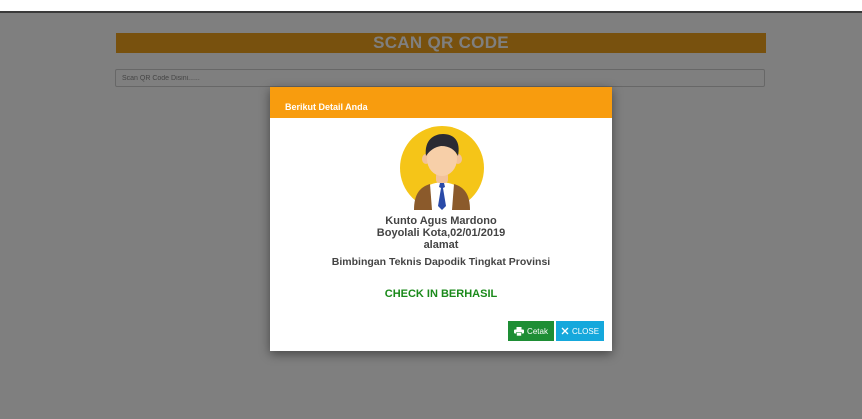  What do you see at coordinates (441, 245) in the screenshot?
I see `participant-address: alamat` at bounding box center [441, 245].